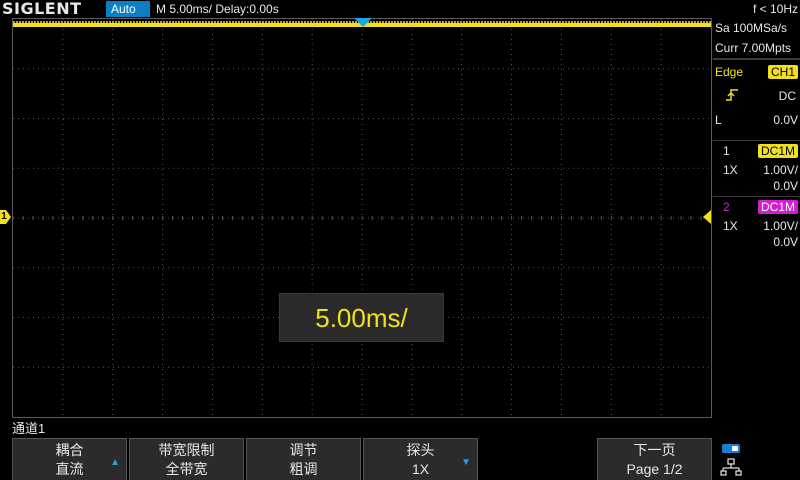 The width and height of the screenshot is (800, 480). Describe the element at coordinates (115, 462) in the screenshot. I see `triangle-up-icon: ▲` at that location.